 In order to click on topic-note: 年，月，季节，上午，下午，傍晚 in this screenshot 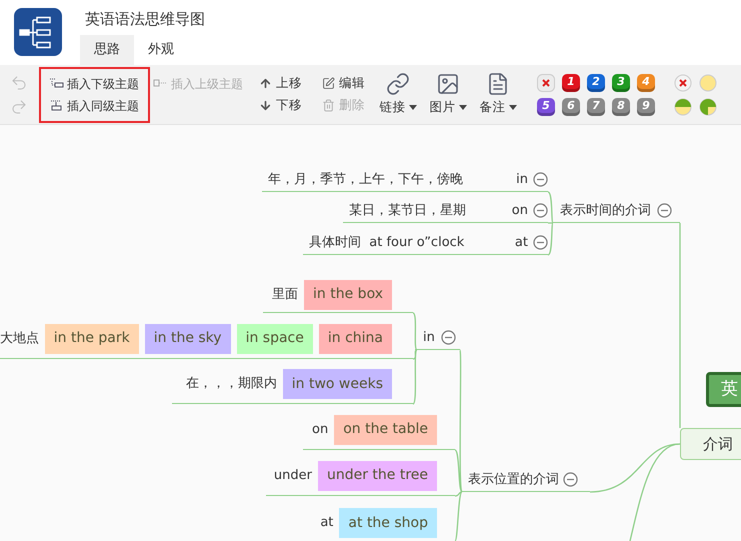, I will do `click(365, 179)`.